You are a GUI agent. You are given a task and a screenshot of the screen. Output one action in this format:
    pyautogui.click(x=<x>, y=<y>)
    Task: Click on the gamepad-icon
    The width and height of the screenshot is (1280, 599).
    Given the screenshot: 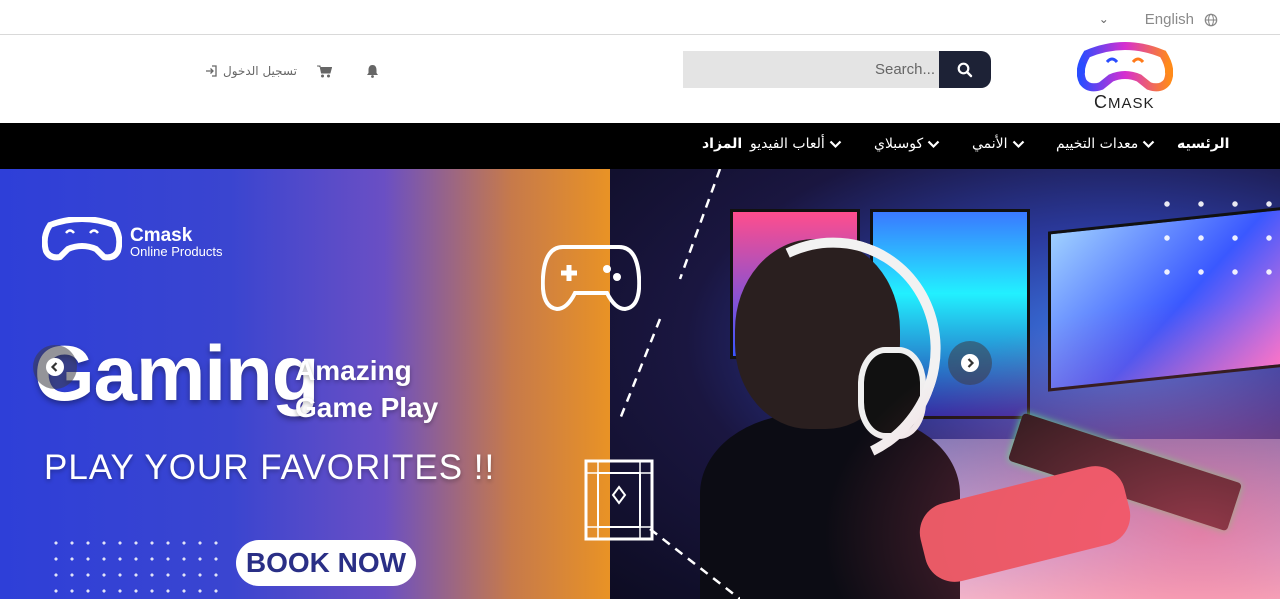 What is the action you would take?
    pyautogui.click(x=591, y=278)
    